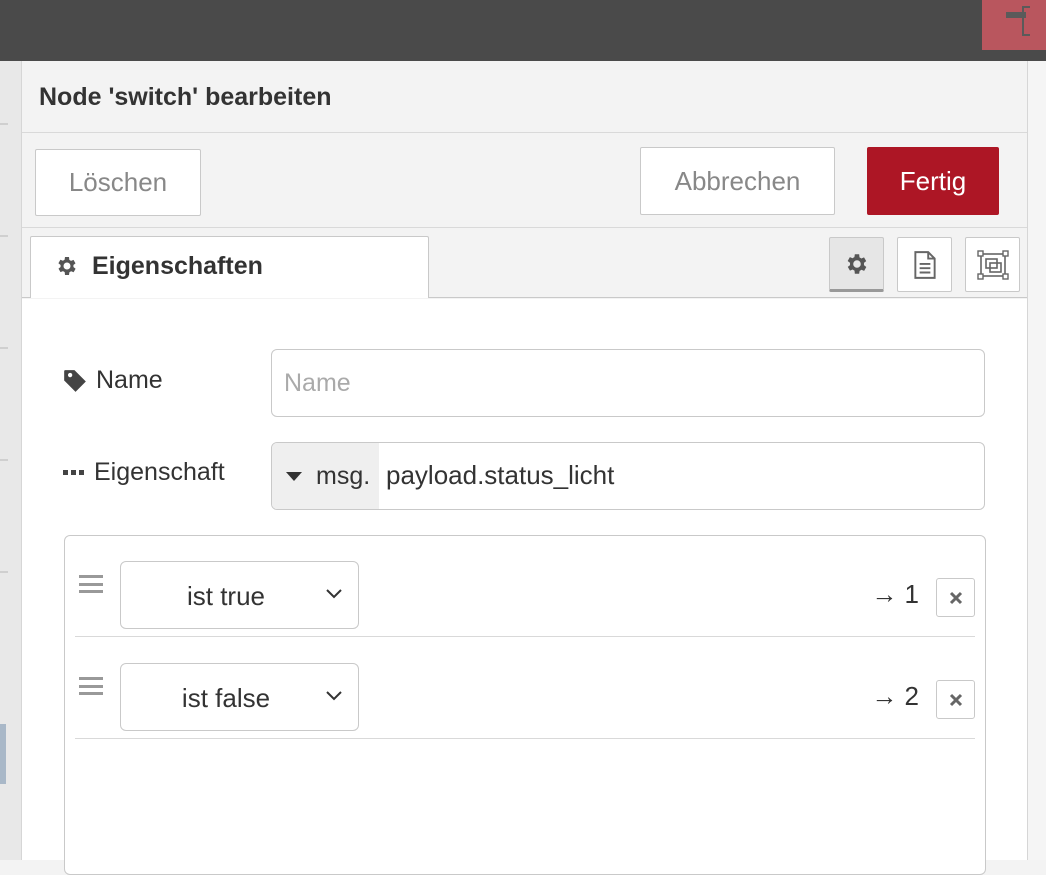 The width and height of the screenshot is (1046, 875). What do you see at coordinates (524, 97) in the screenshot?
I see `tray-header: Node 'switch' bearbeiten` at bounding box center [524, 97].